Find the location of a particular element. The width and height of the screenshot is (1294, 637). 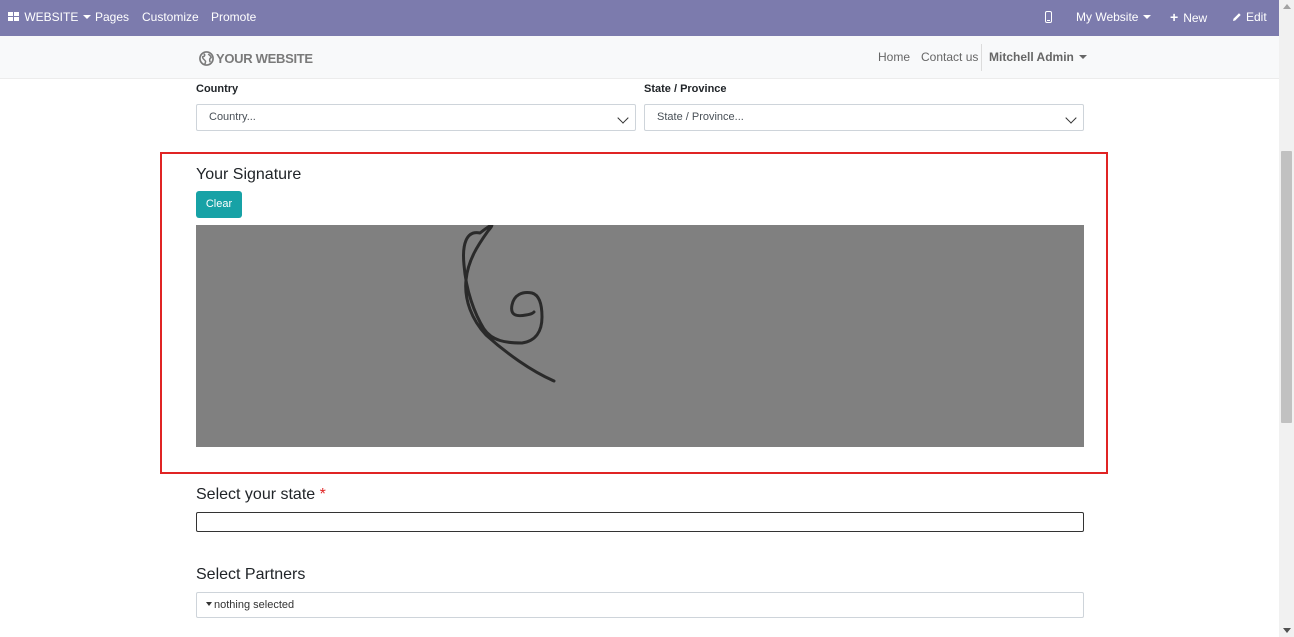

nav-home: Home is located at coordinates (894, 57).